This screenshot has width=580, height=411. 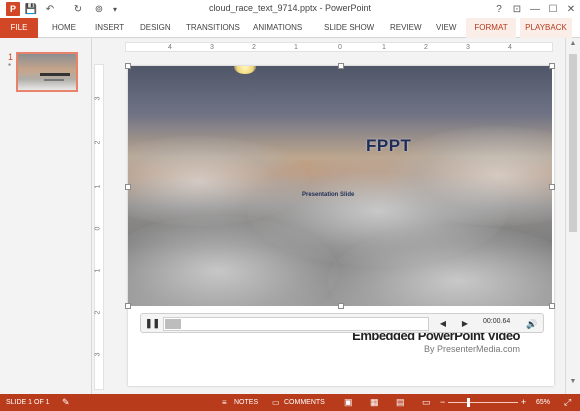 What do you see at coordinates (55, 74) in the screenshot?
I see `thumbnail-title-line` at bounding box center [55, 74].